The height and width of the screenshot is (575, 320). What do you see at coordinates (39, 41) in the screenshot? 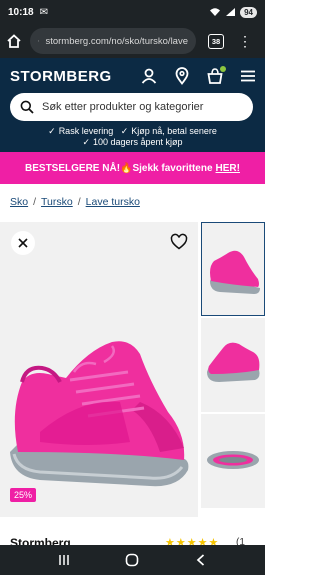
I see `site-settings-icon` at bounding box center [39, 41].